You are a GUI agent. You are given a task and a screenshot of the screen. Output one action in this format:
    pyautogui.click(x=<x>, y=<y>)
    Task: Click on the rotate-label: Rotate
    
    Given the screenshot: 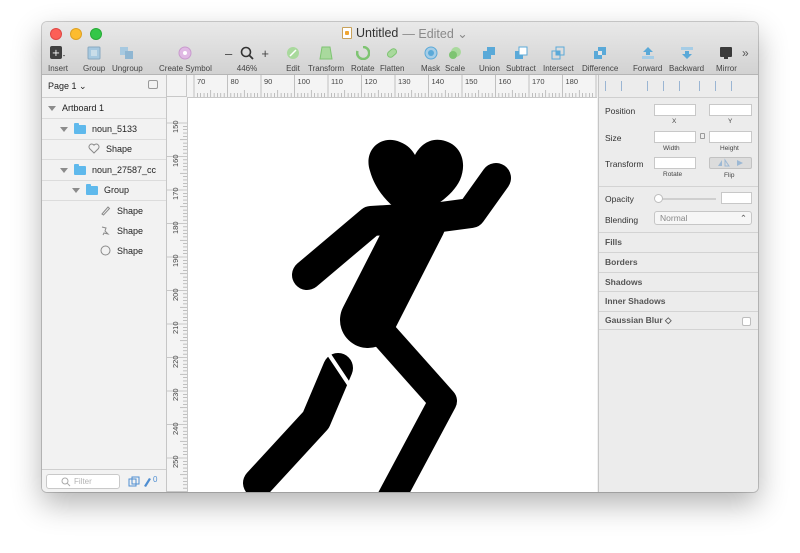 What is the action you would take?
    pyautogui.click(x=673, y=174)
    